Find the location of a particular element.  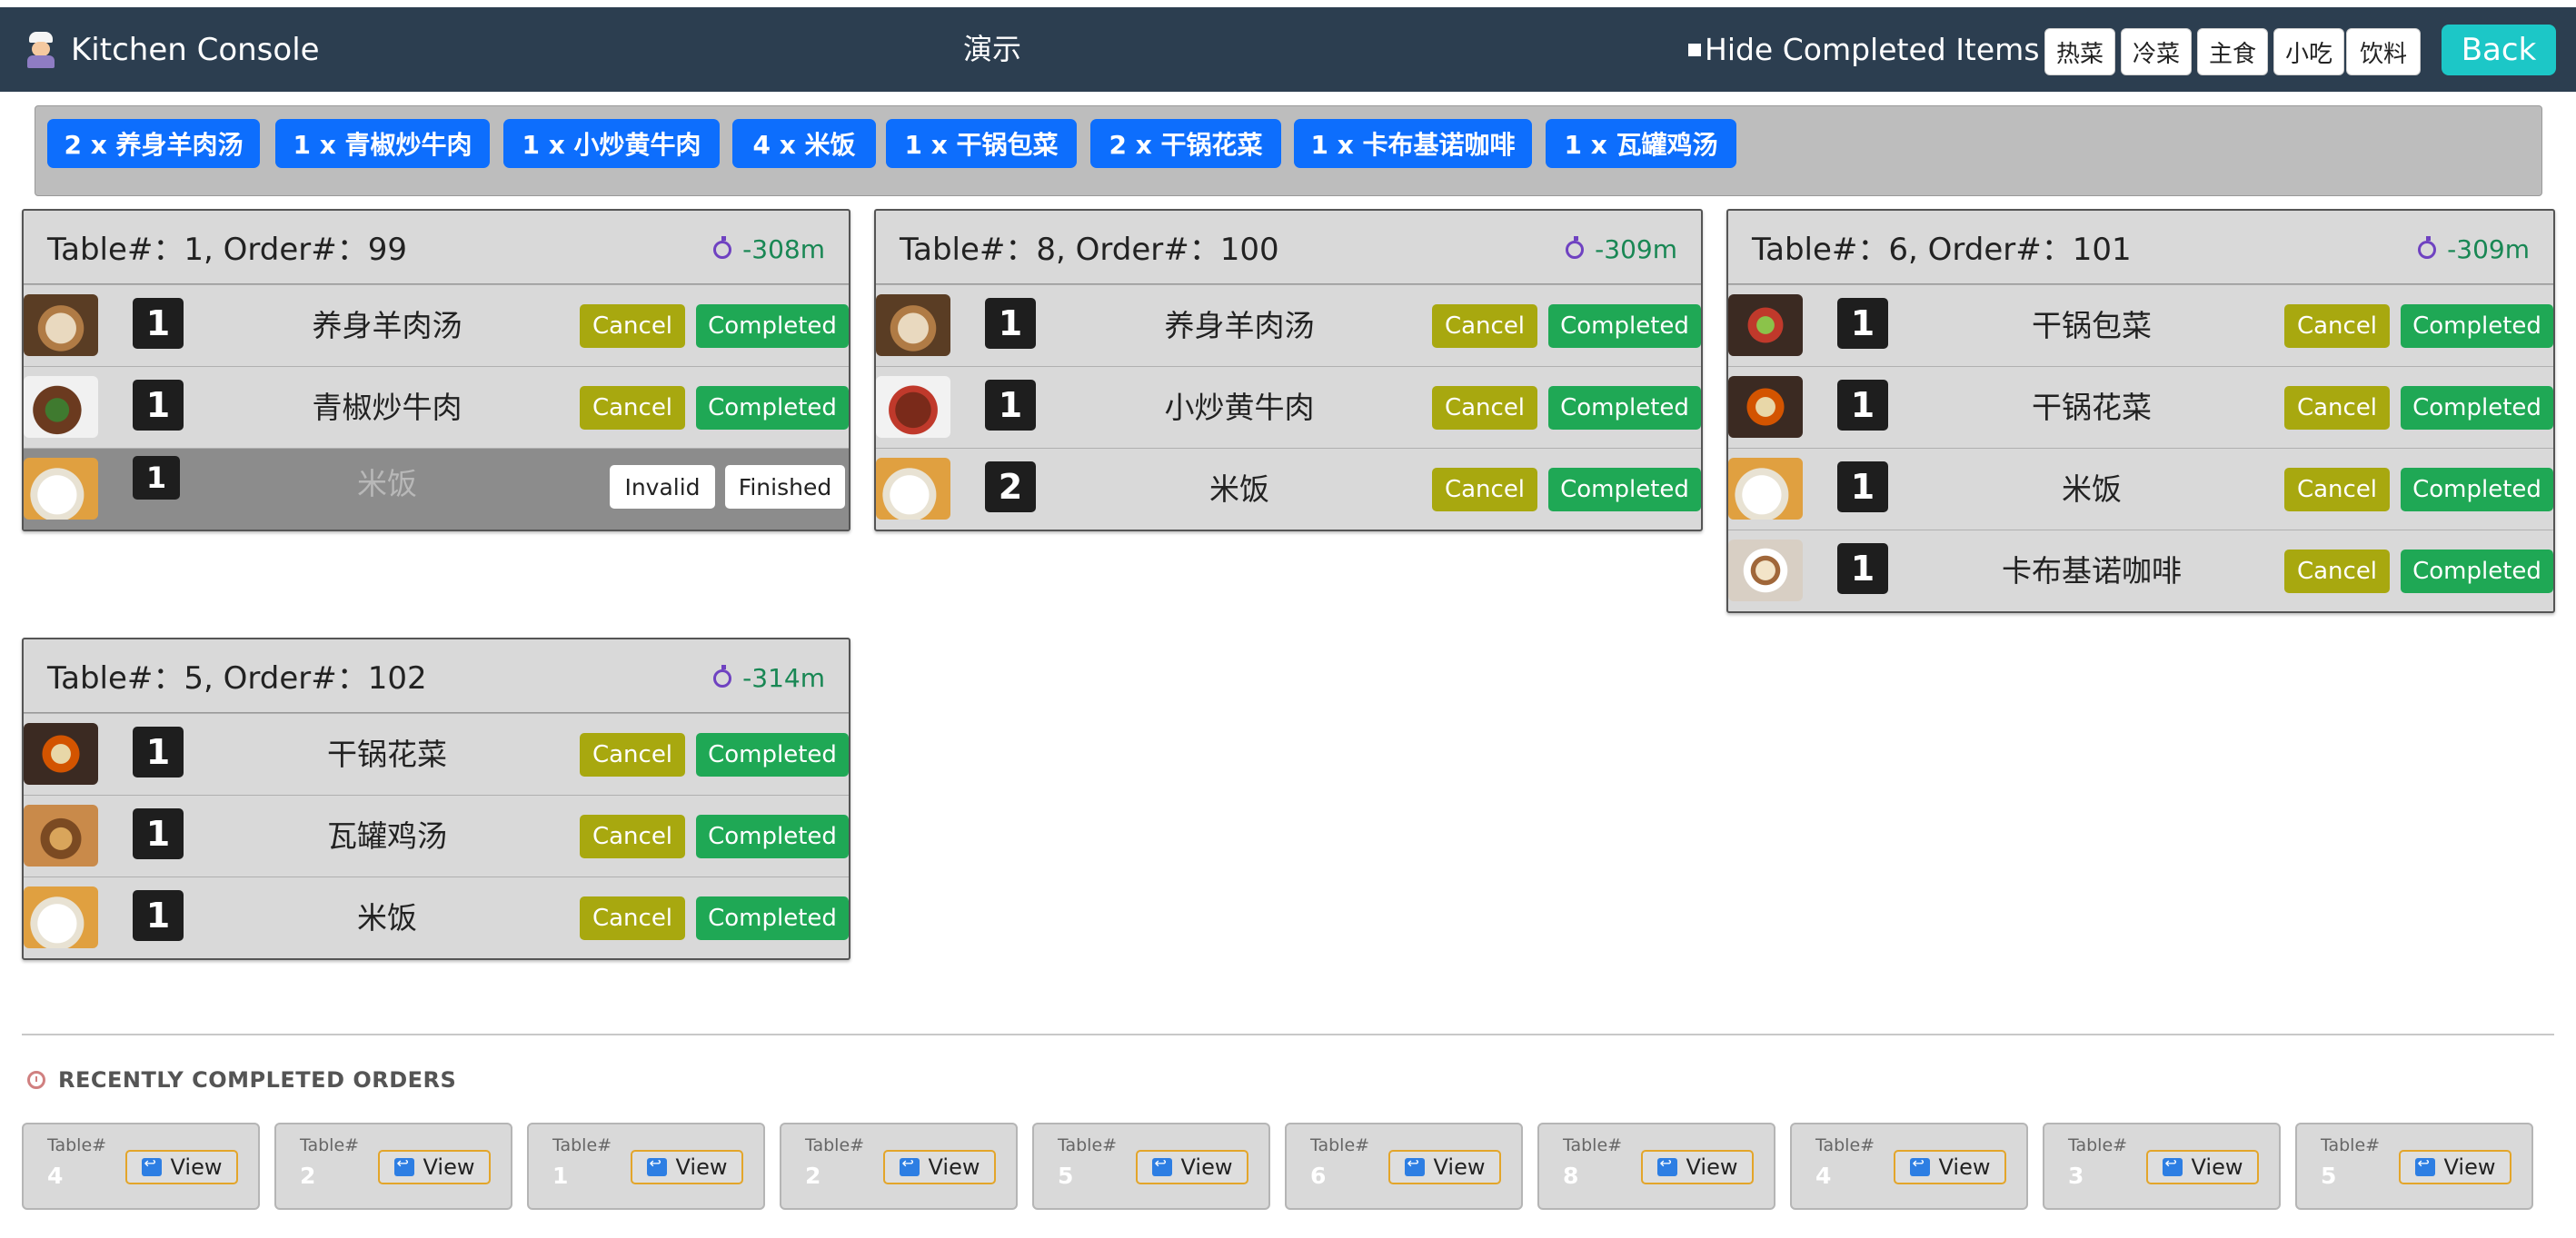

summary-pill: 2 x 养身羊肉汤 is located at coordinates (154, 143).